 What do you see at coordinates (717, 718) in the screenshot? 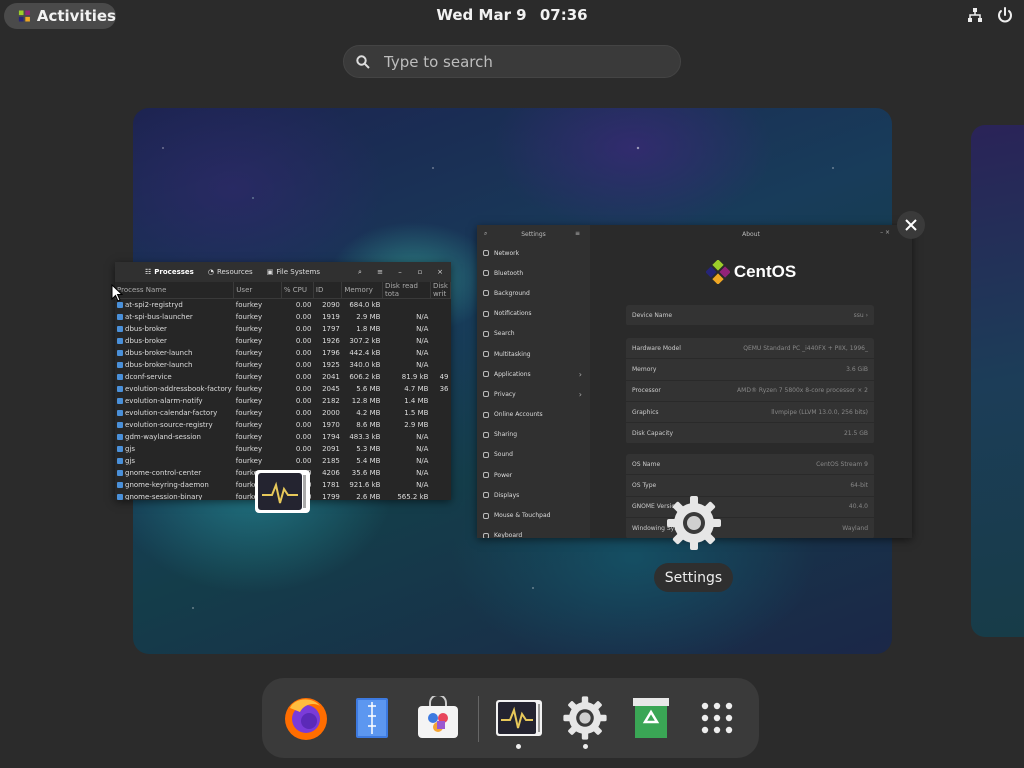
I see `dock-show-apps` at bounding box center [717, 718].